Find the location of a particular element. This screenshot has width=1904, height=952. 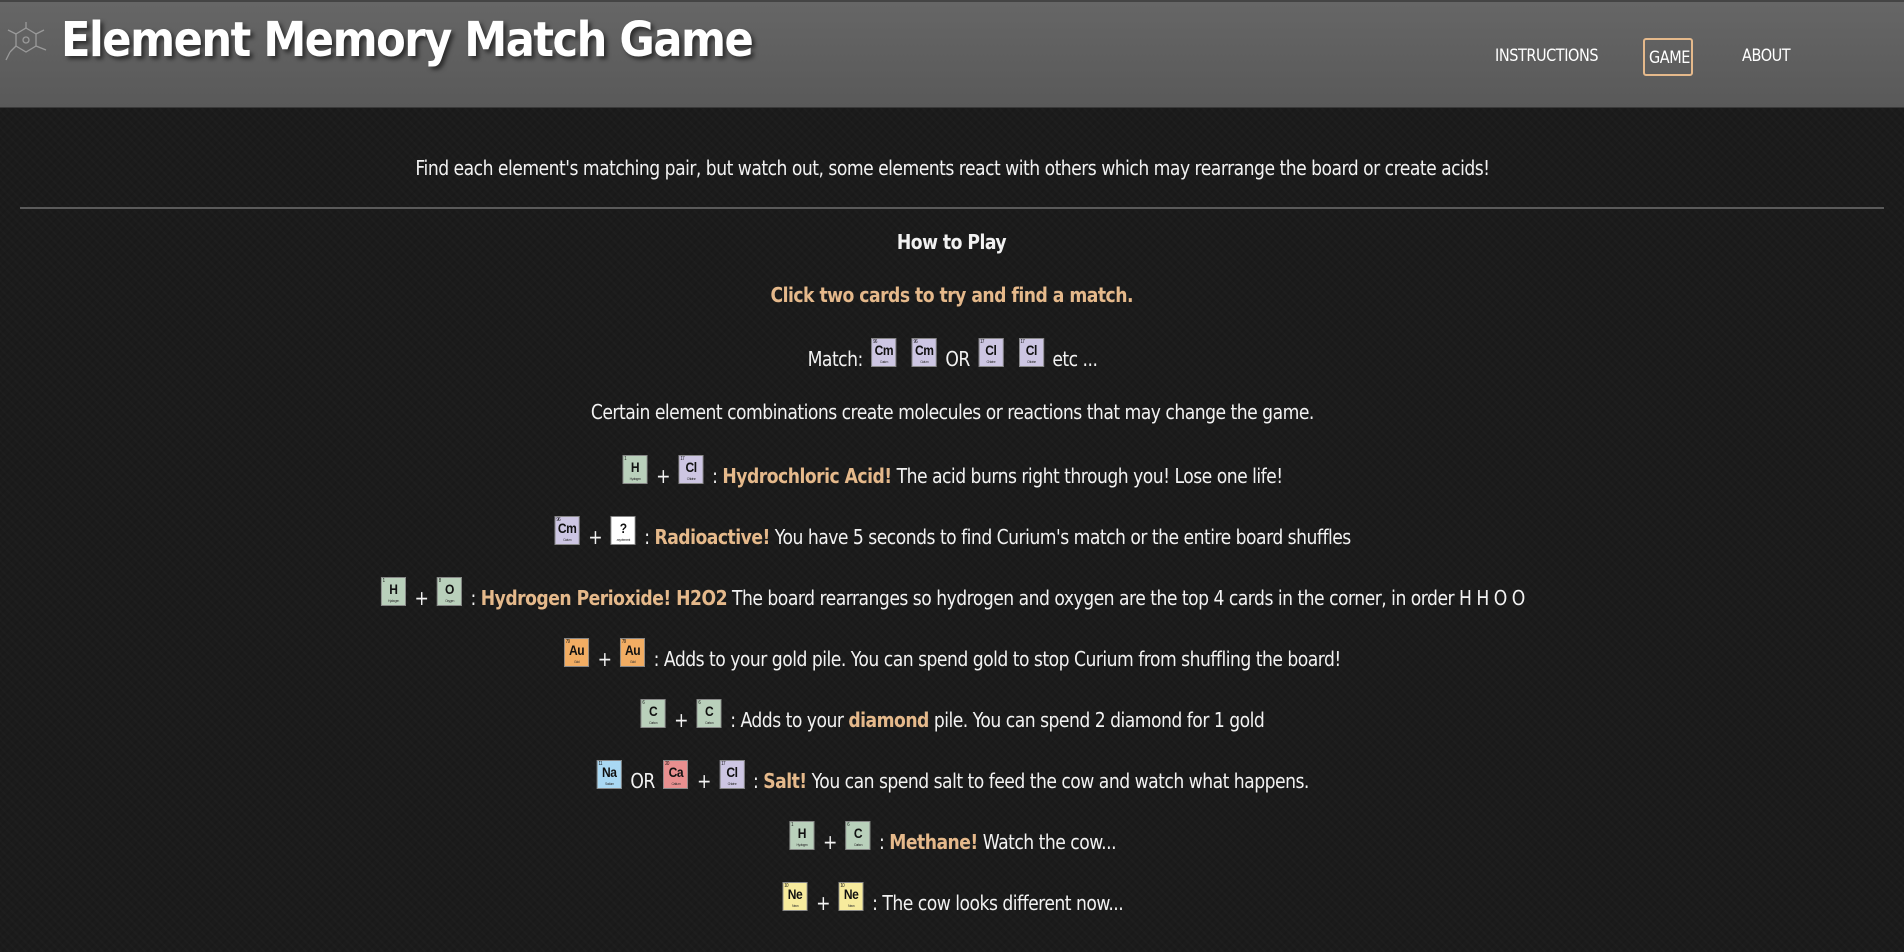

gold-tile: 79 Au Gold is located at coordinates (577, 652).